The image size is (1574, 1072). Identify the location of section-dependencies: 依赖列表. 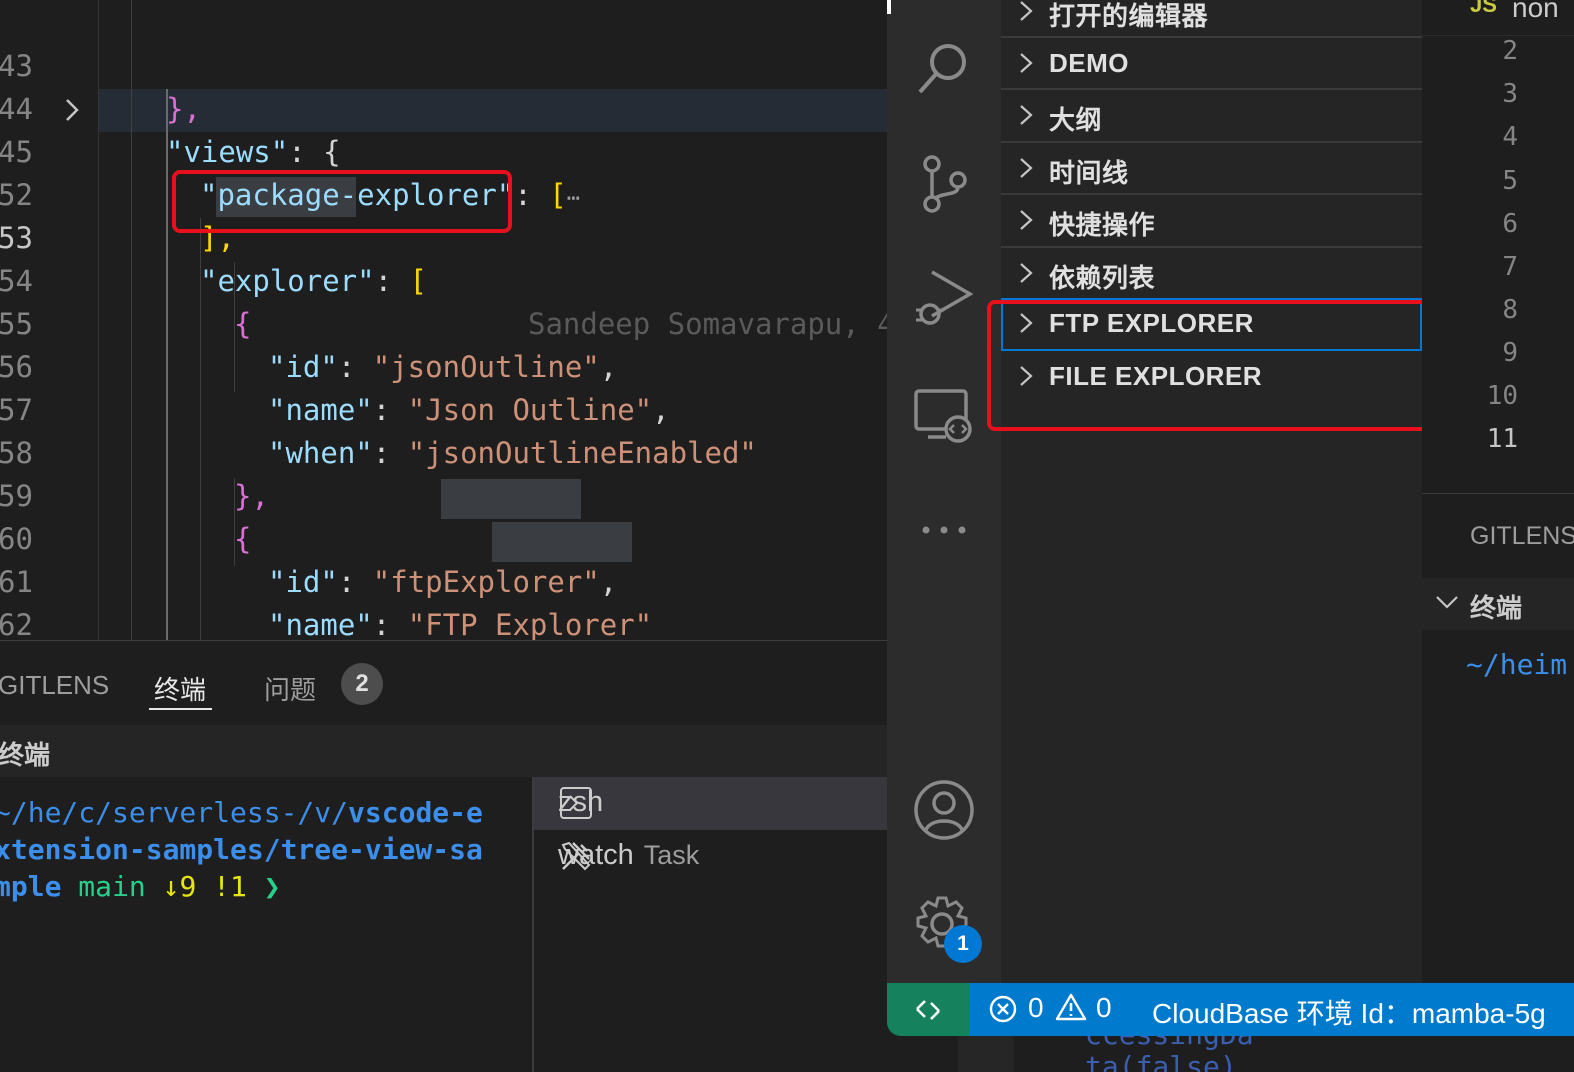
(1211, 272).